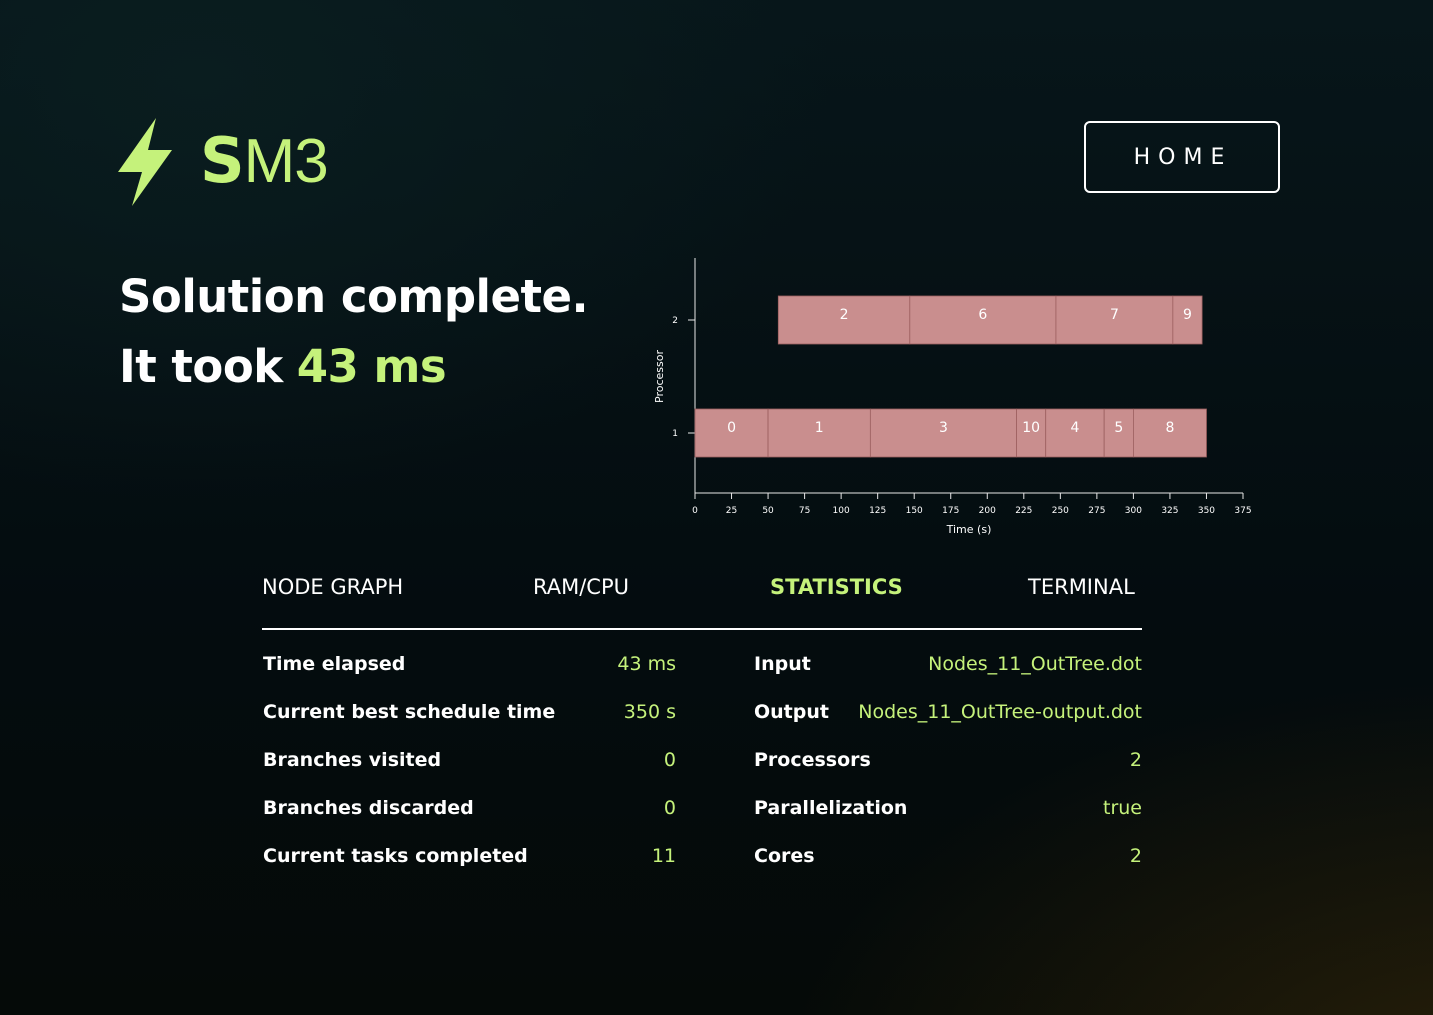 This screenshot has width=1433, height=1015. Describe the element at coordinates (768, 511) in the screenshot. I see `x-tick-label: 50` at that location.